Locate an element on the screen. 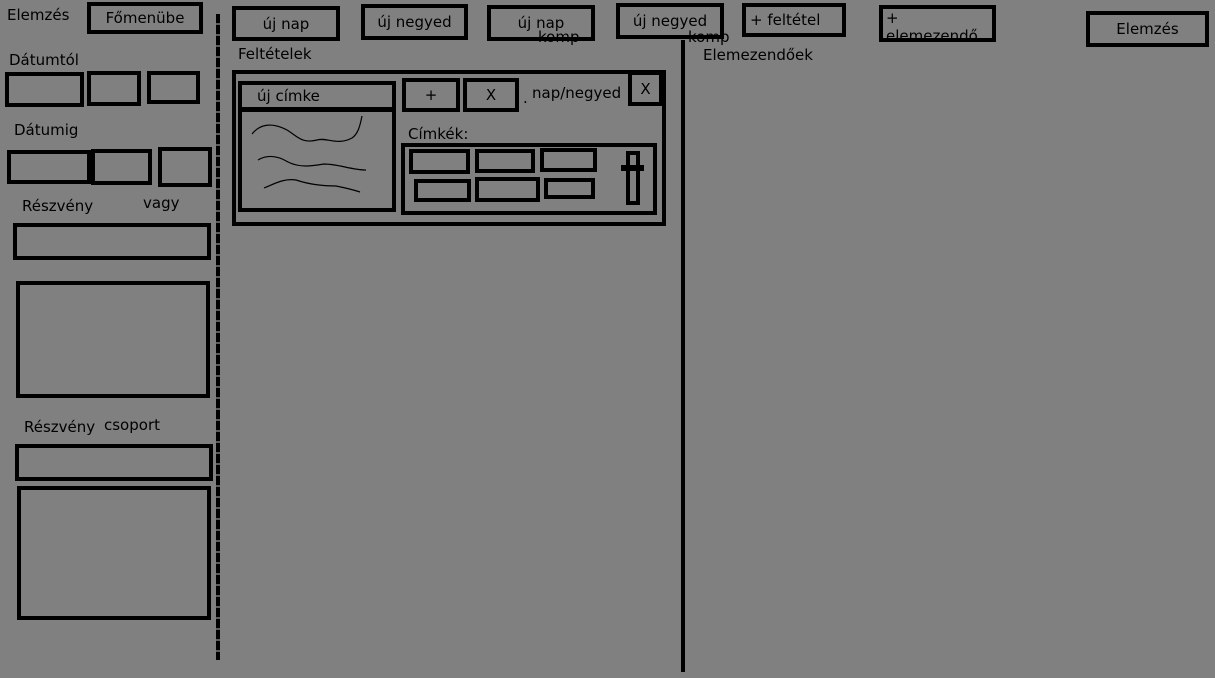  date-from-year-field is located at coordinates (44, 89).